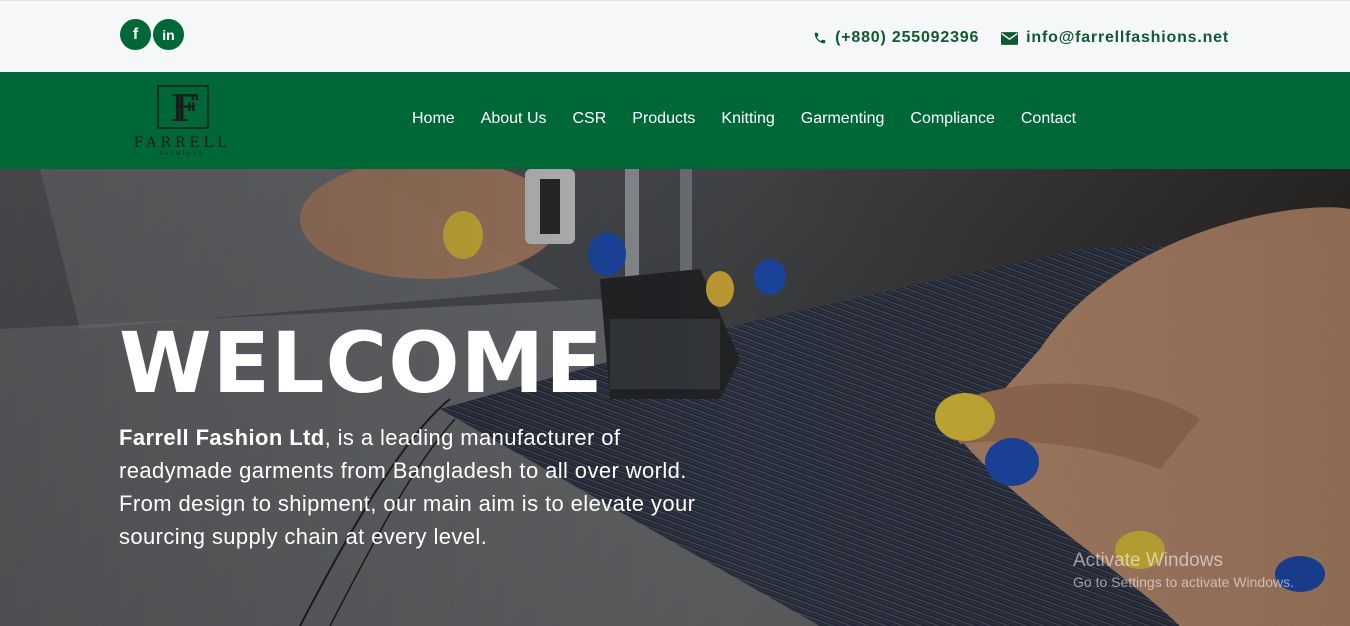  I want to click on watermark-title: Activate Windows, so click(1148, 560).